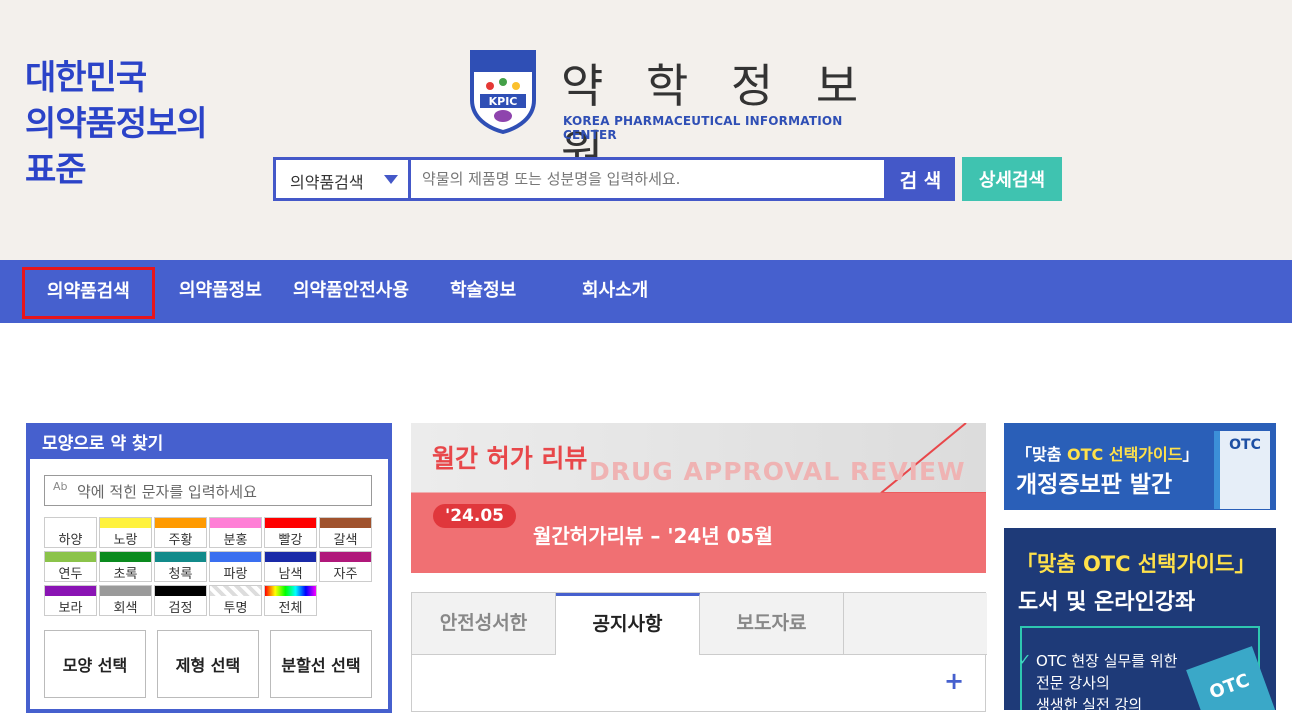 The image size is (1292, 713). What do you see at coordinates (180, 566) in the screenshot?
I see `color-swatch: 청록` at bounding box center [180, 566].